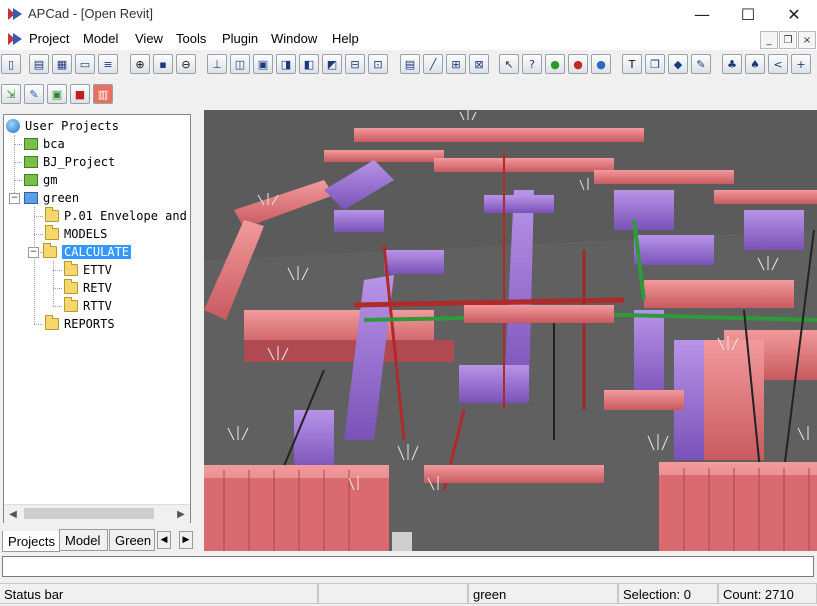 Image resolution: width=817 pixels, height=606 pixels. I want to click on zoom-in-button: ⊕, so click(140, 64).